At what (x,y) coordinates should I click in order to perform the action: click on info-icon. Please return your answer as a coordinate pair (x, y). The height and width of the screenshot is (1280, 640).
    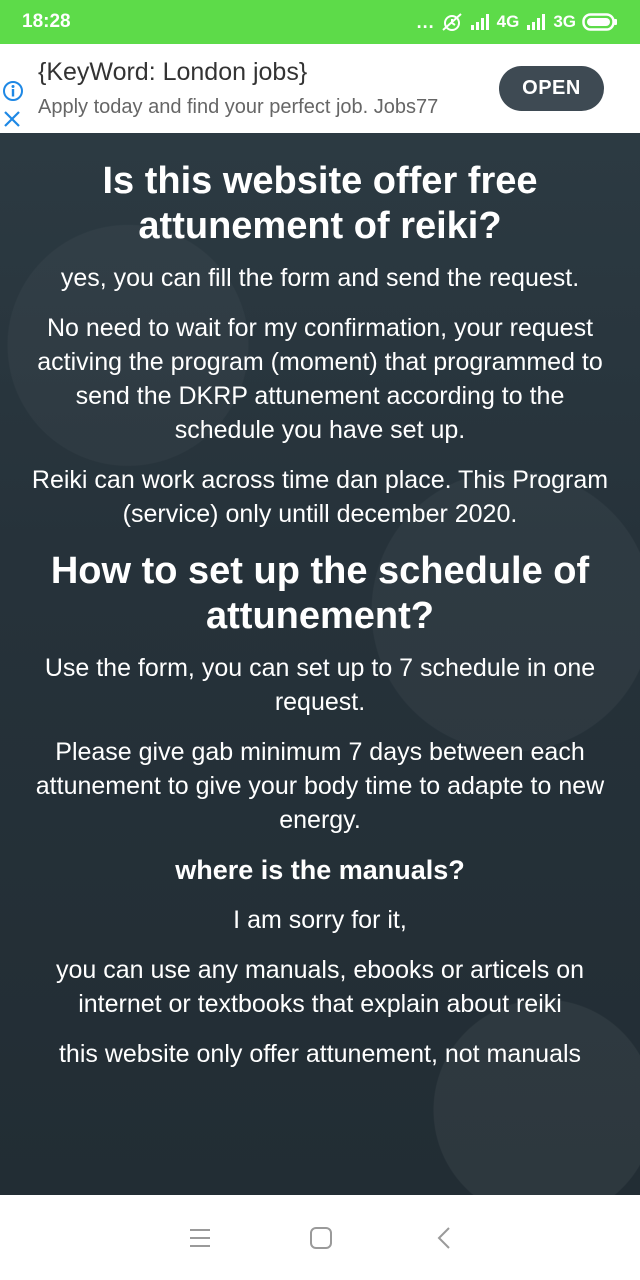
    Looking at the image, I should click on (13, 93).